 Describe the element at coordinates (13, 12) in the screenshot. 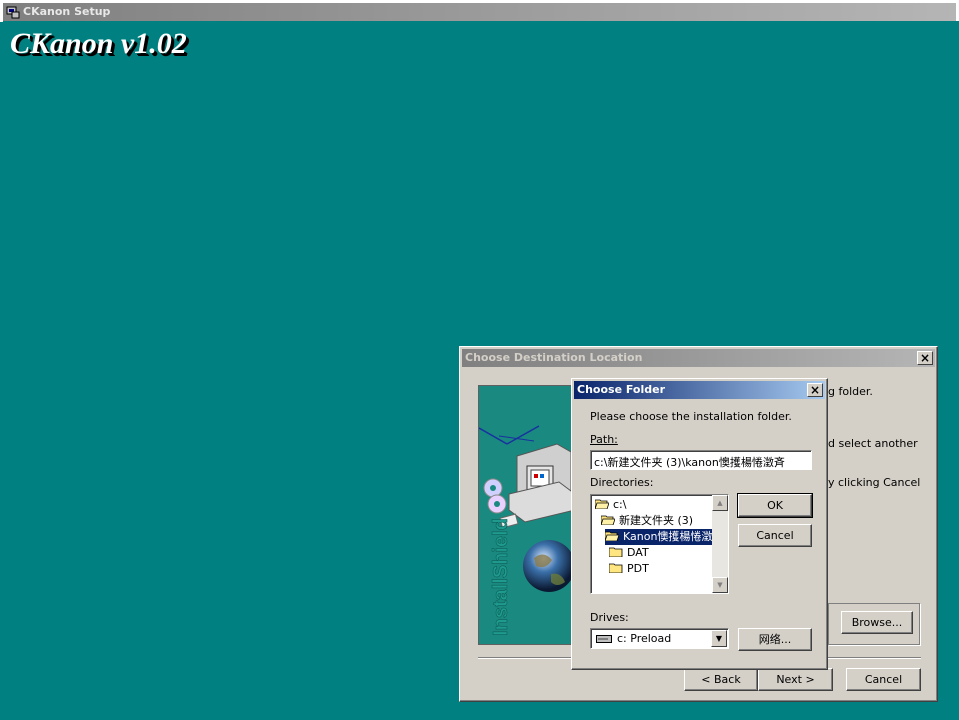

I see `setup-app-icon` at that location.